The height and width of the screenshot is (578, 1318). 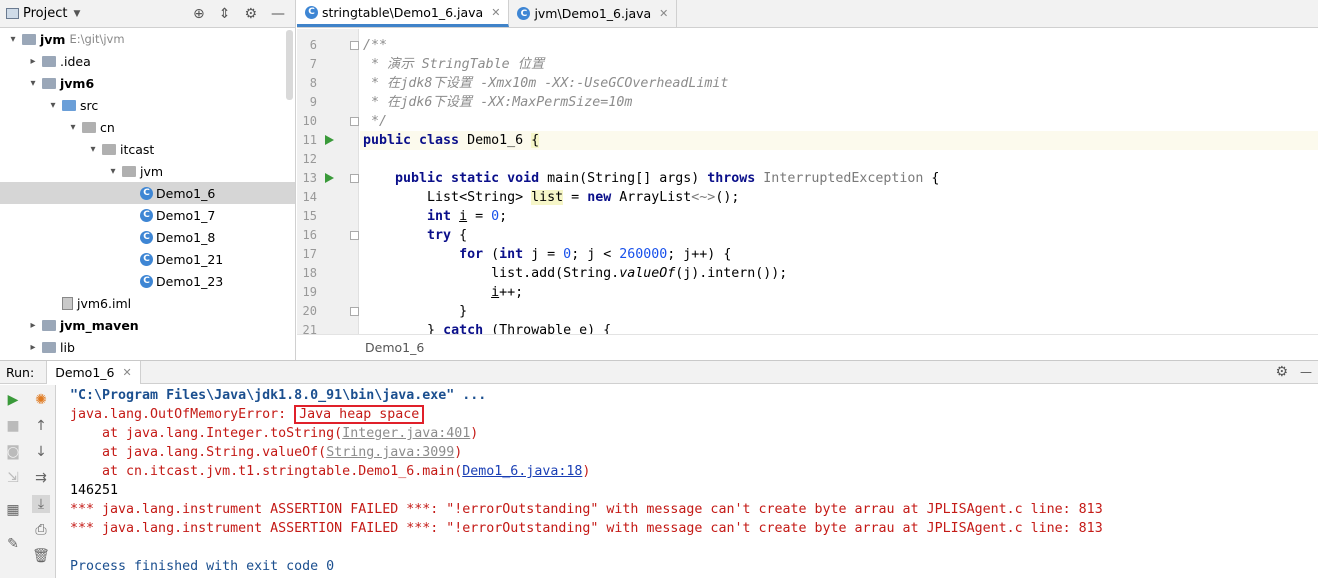 What do you see at coordinates (41, 530) in the screenshot?
I see `print-icon: ⎙` at bounding box center [41, 530].